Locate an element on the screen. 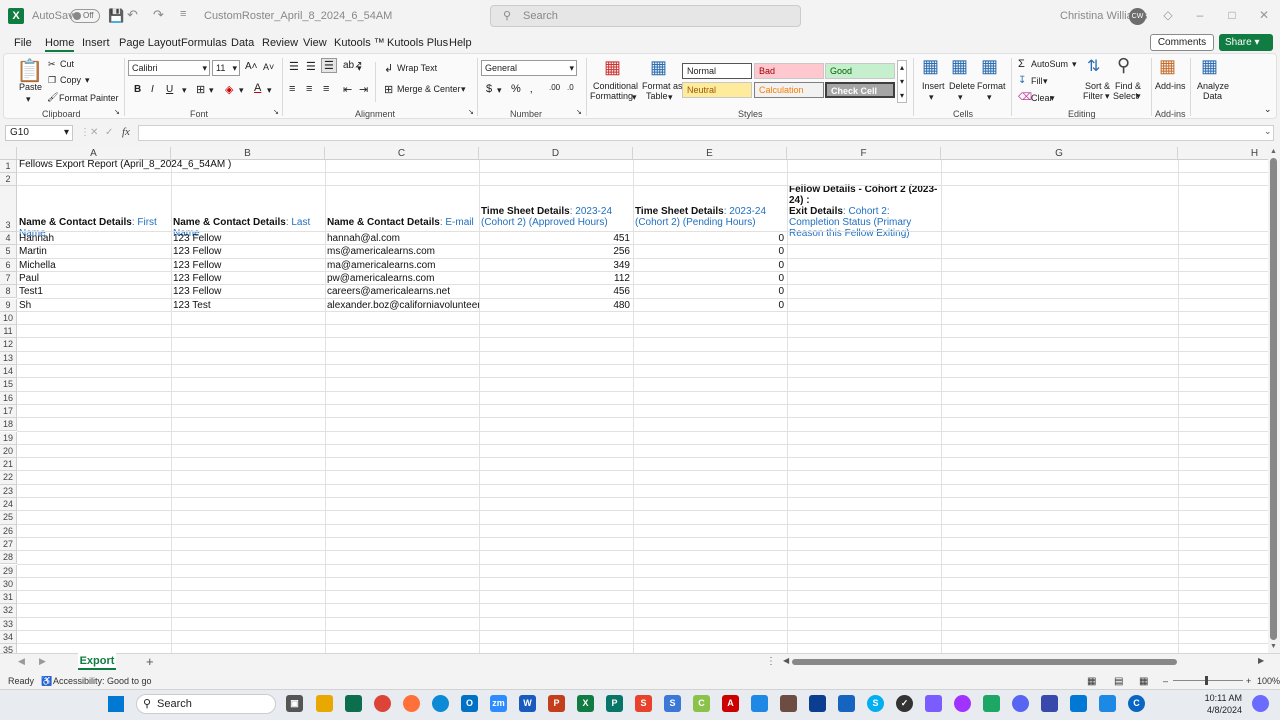 The width and height of the screenshot is (1280, 720). row-header: 24 is located at coordinates (8, 505).